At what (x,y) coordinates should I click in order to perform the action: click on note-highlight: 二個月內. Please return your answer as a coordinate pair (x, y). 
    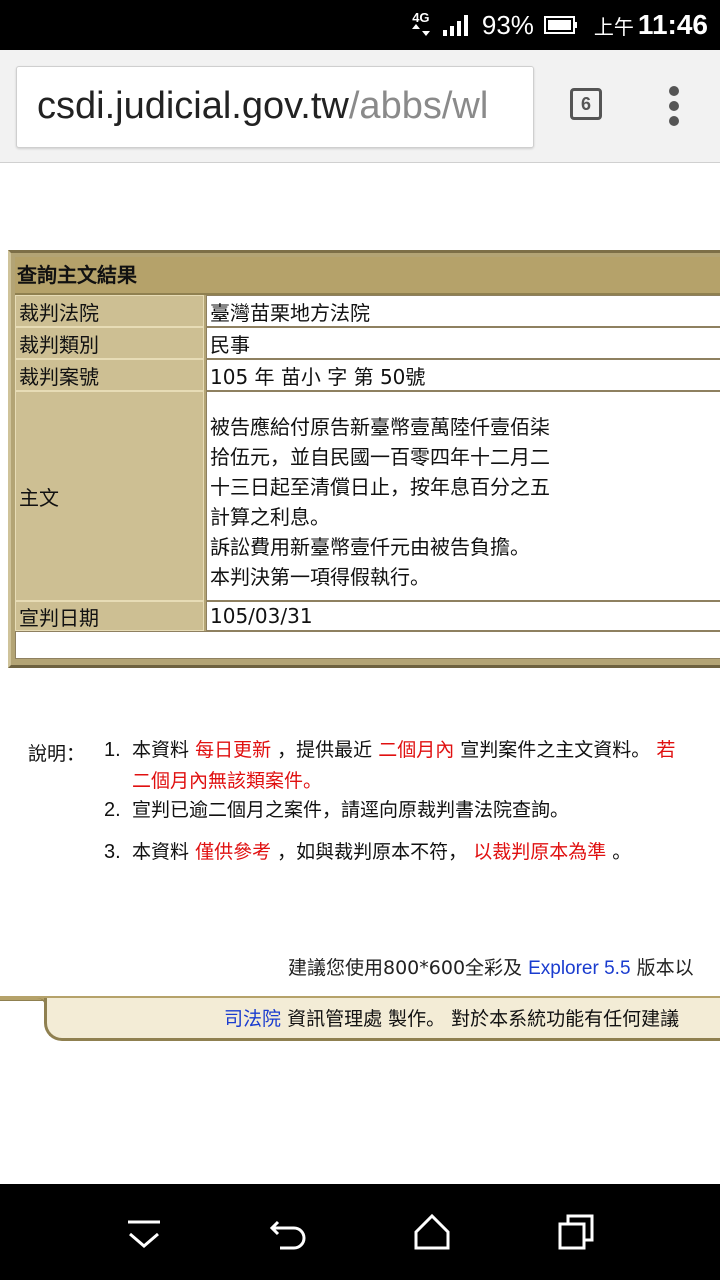
    Looking at the image, I should click on (416, 750).